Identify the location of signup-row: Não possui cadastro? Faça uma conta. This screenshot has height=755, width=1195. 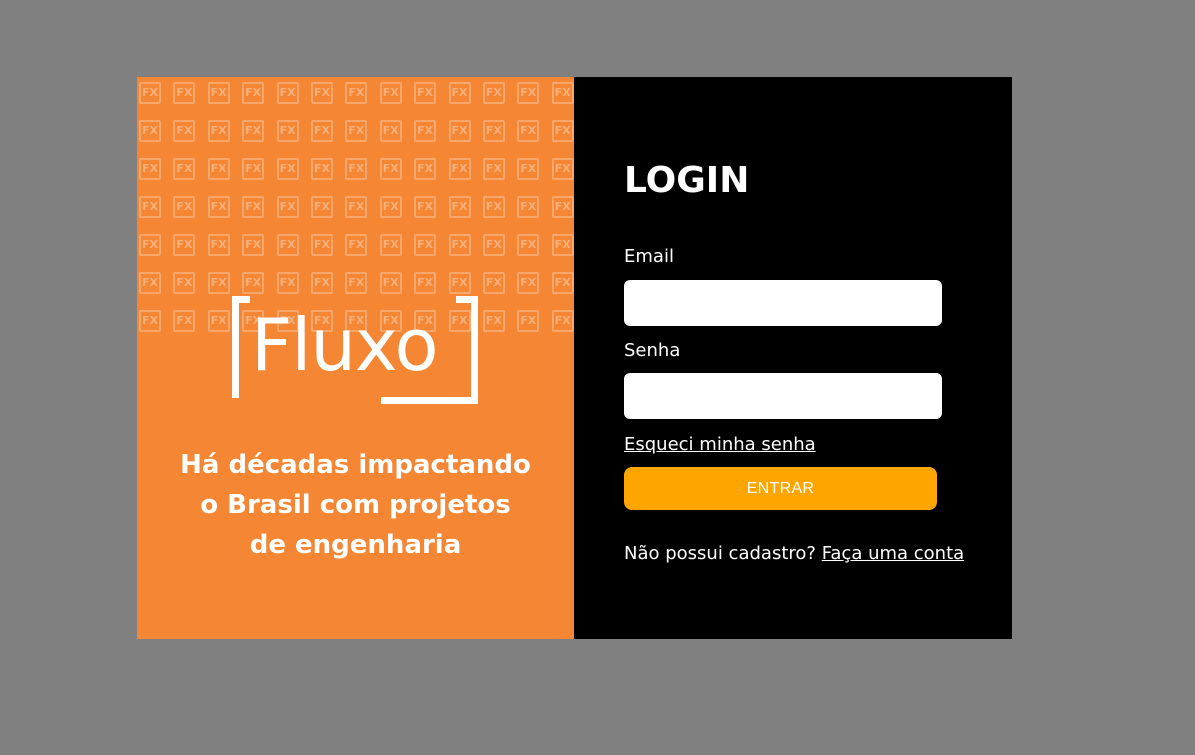
(794, 554).